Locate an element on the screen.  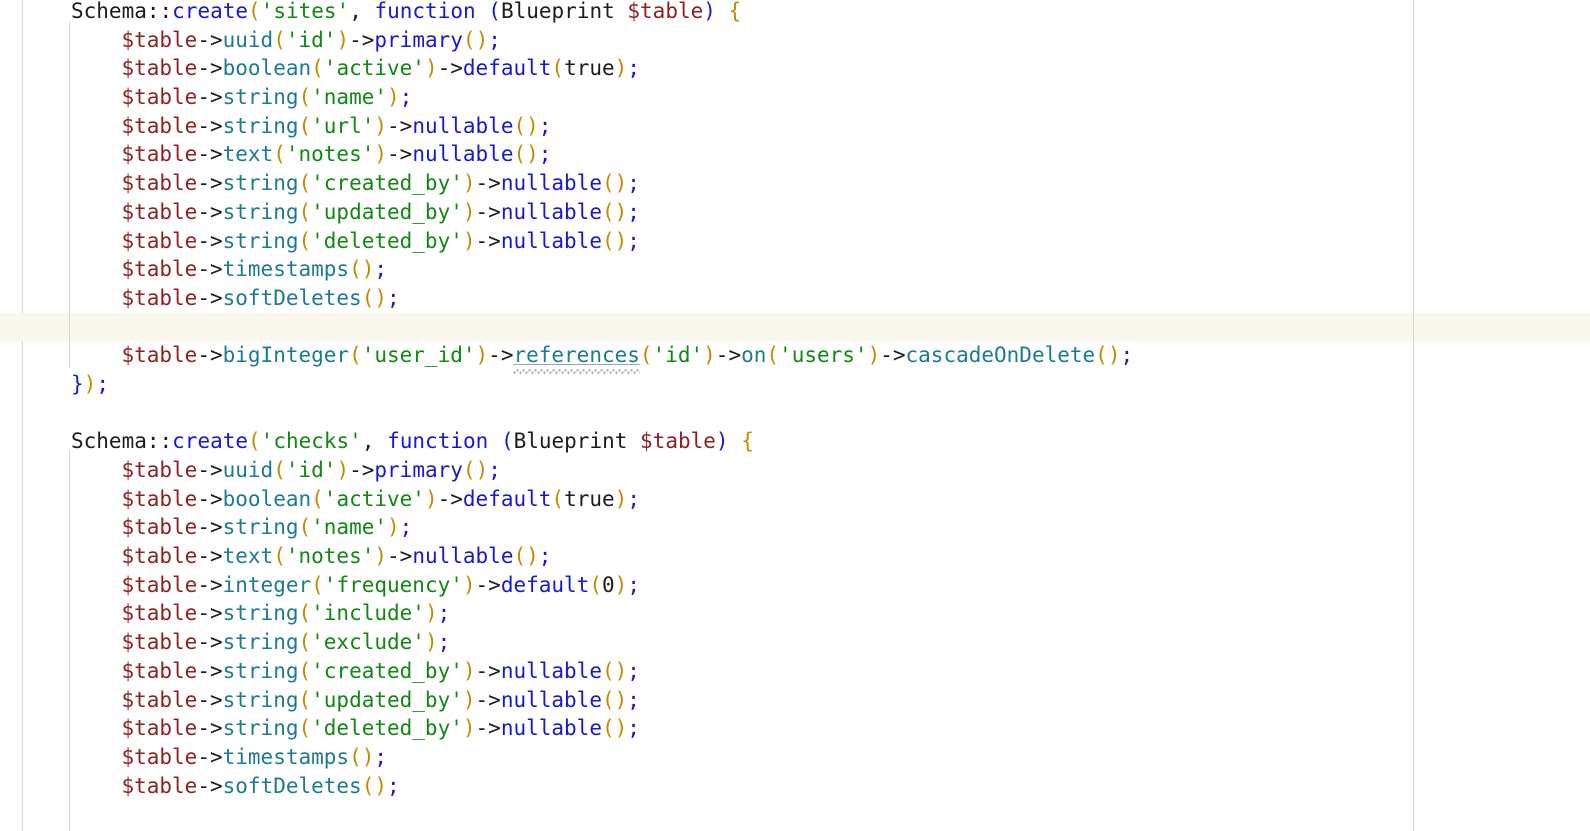
code-token: 'url' is located at coordinates (343, 125).